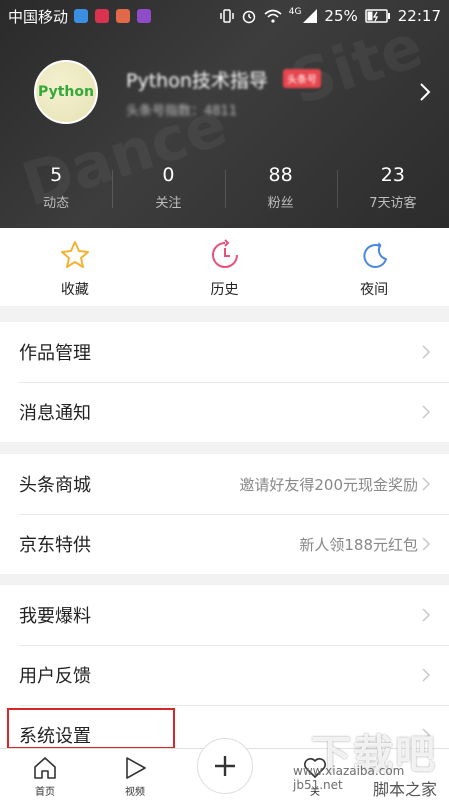  Describe the element at coordinates (74, 290) in the screenshot. I see `favorites-label: 收藏` at that location.